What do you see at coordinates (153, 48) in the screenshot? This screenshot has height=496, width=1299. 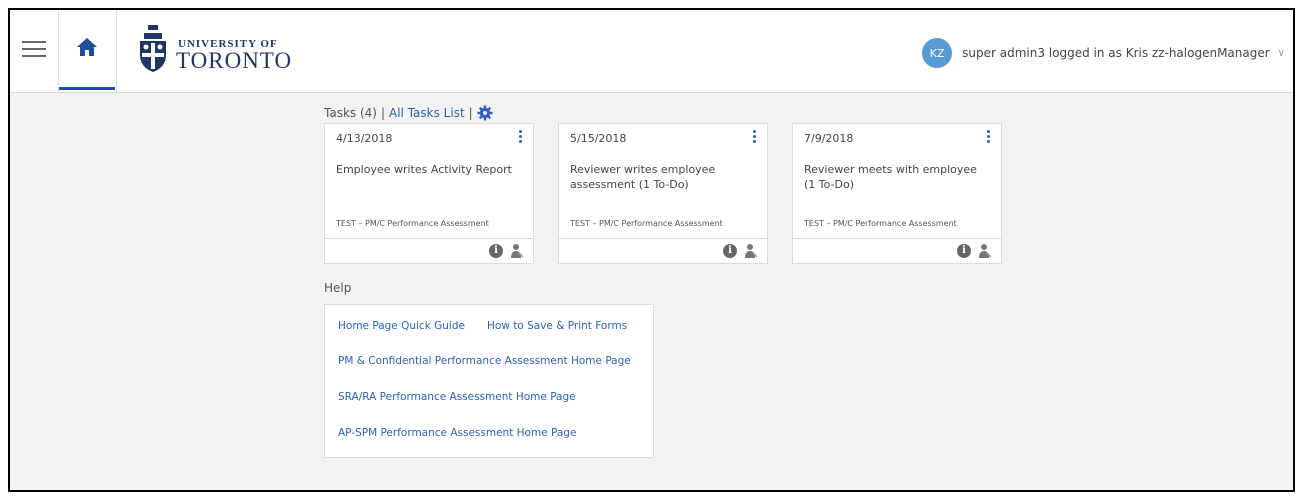 I see `crest-icon` at bounding box center [153, 48].